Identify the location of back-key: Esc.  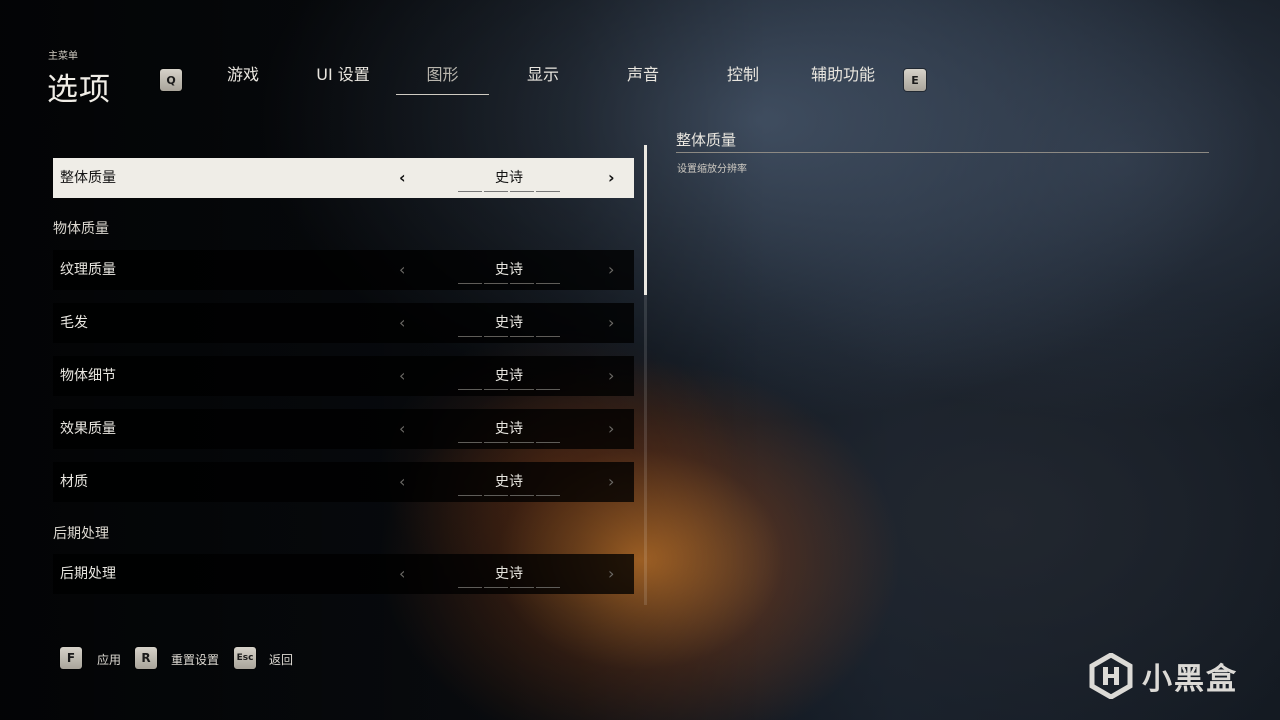
(245, 658).